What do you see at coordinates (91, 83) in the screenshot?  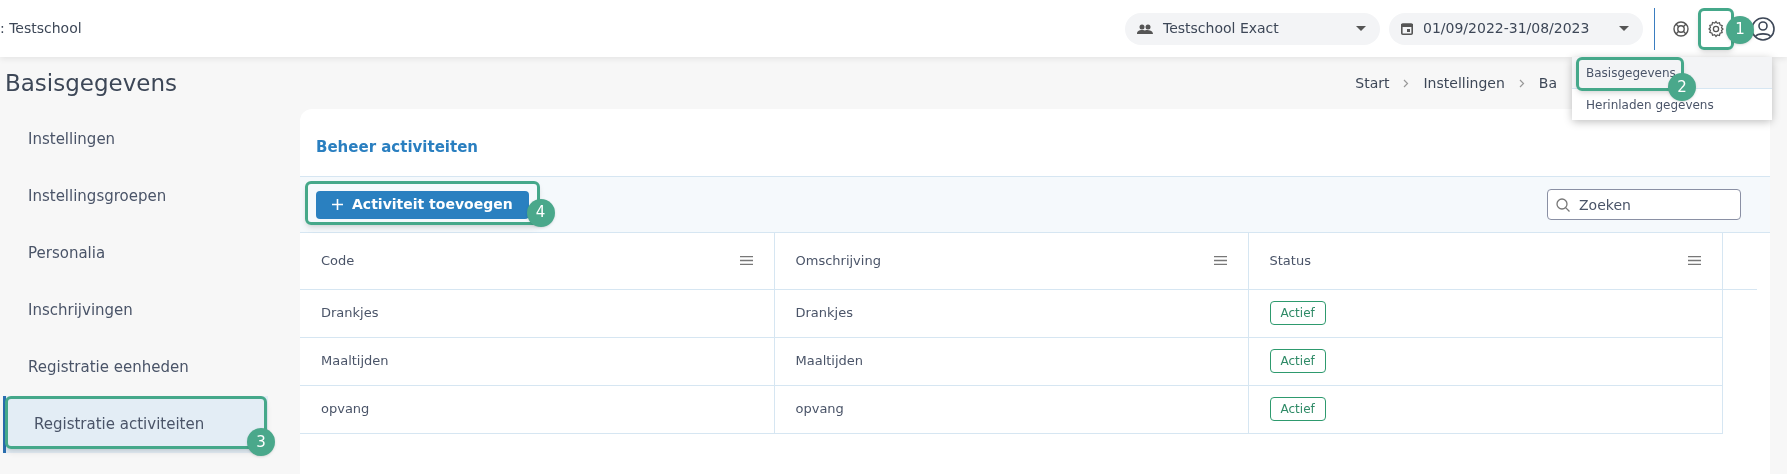 I see `page-title: Basisgegevens` at bounding box center [91, 83].